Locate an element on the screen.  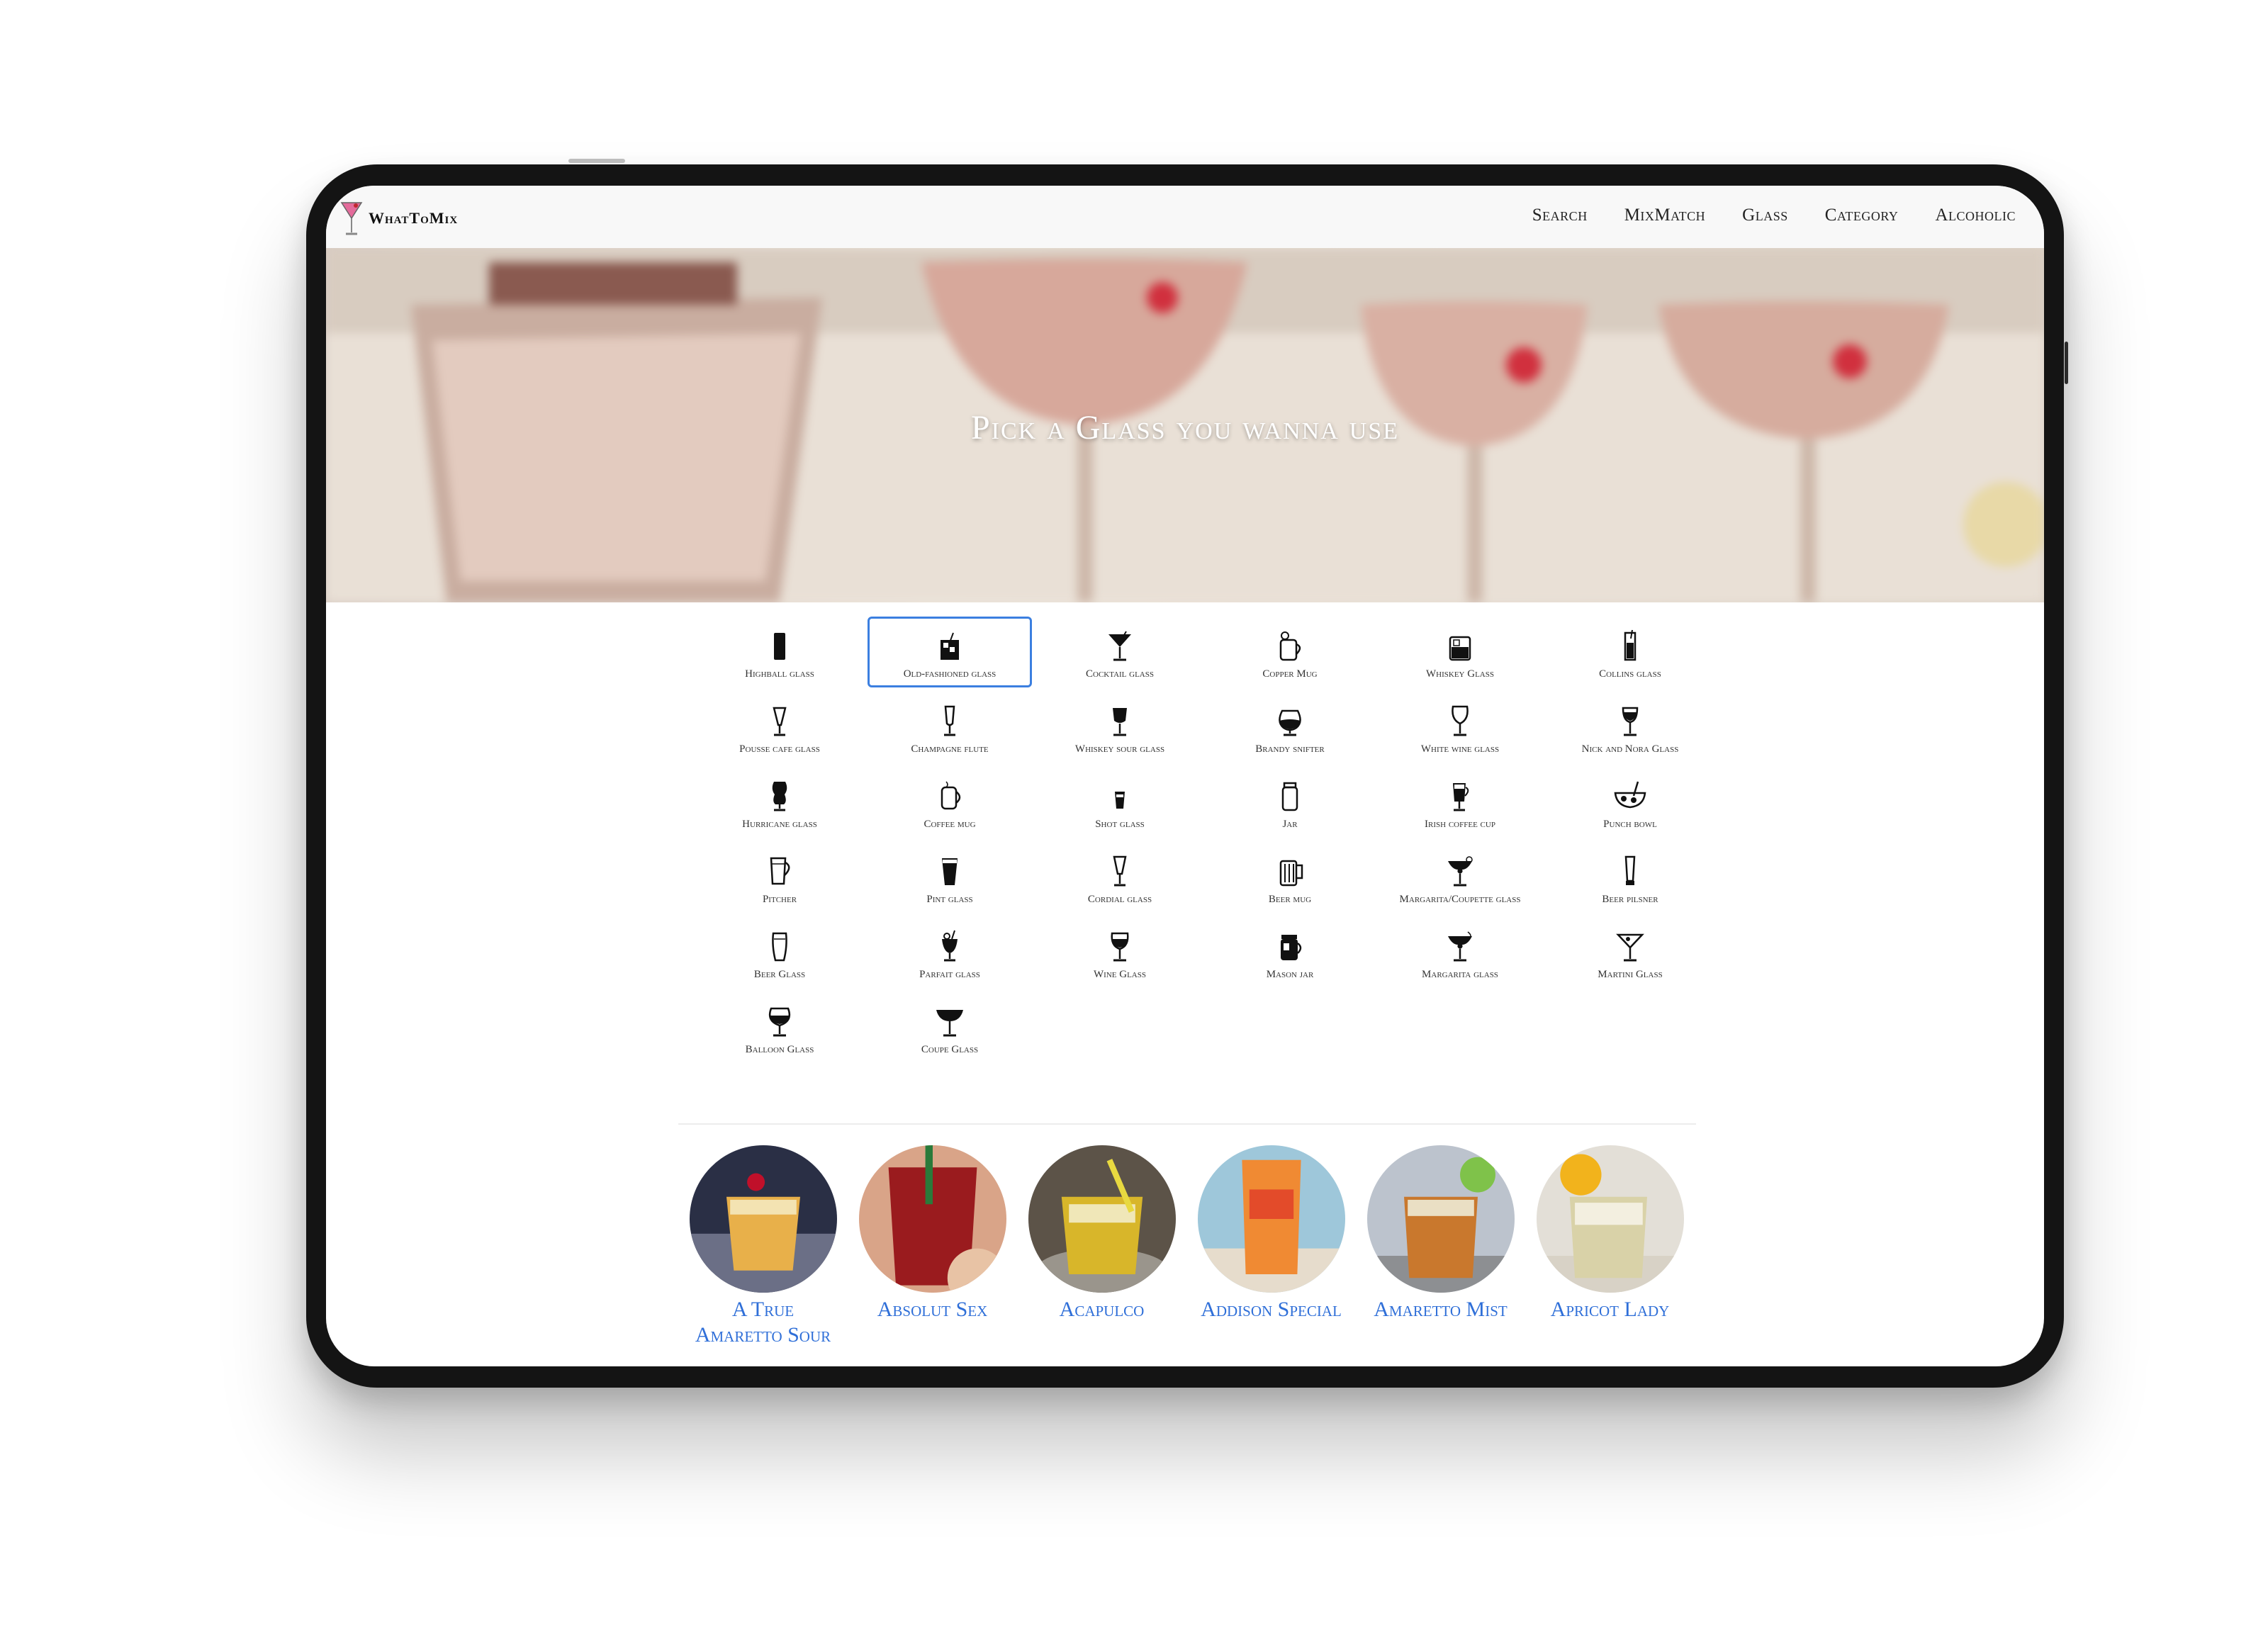
drink-name-link: Absolut Sex is located at coordinates (933, 1310).